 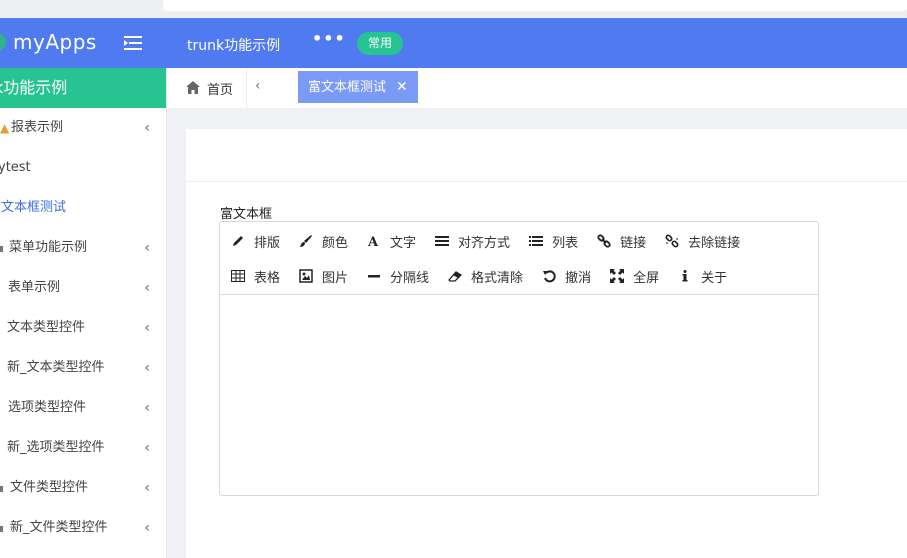 I want to click on sidebar-item: ▪ 文件类型控件 ‹, so click(x=83, y=488).